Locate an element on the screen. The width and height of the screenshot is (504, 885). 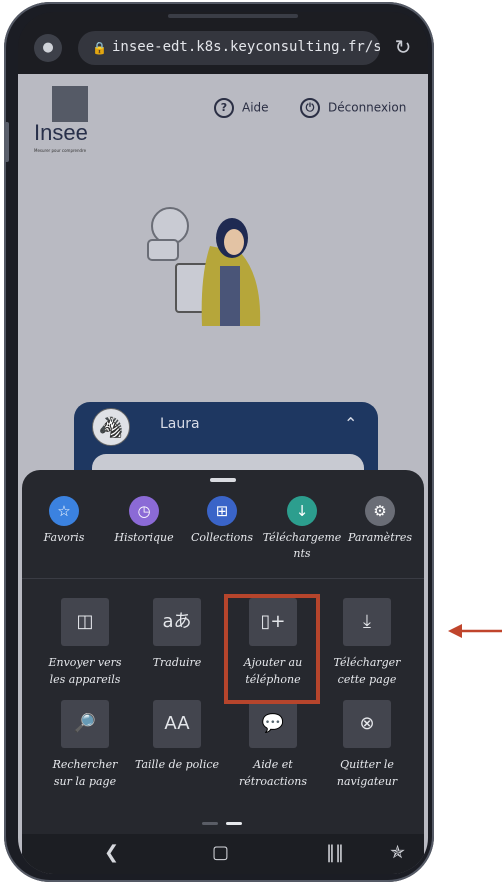
address-bar: 🔒 insee-edt.k8s.keyconsulting.fr/surve is located at coordinates (229, 48).